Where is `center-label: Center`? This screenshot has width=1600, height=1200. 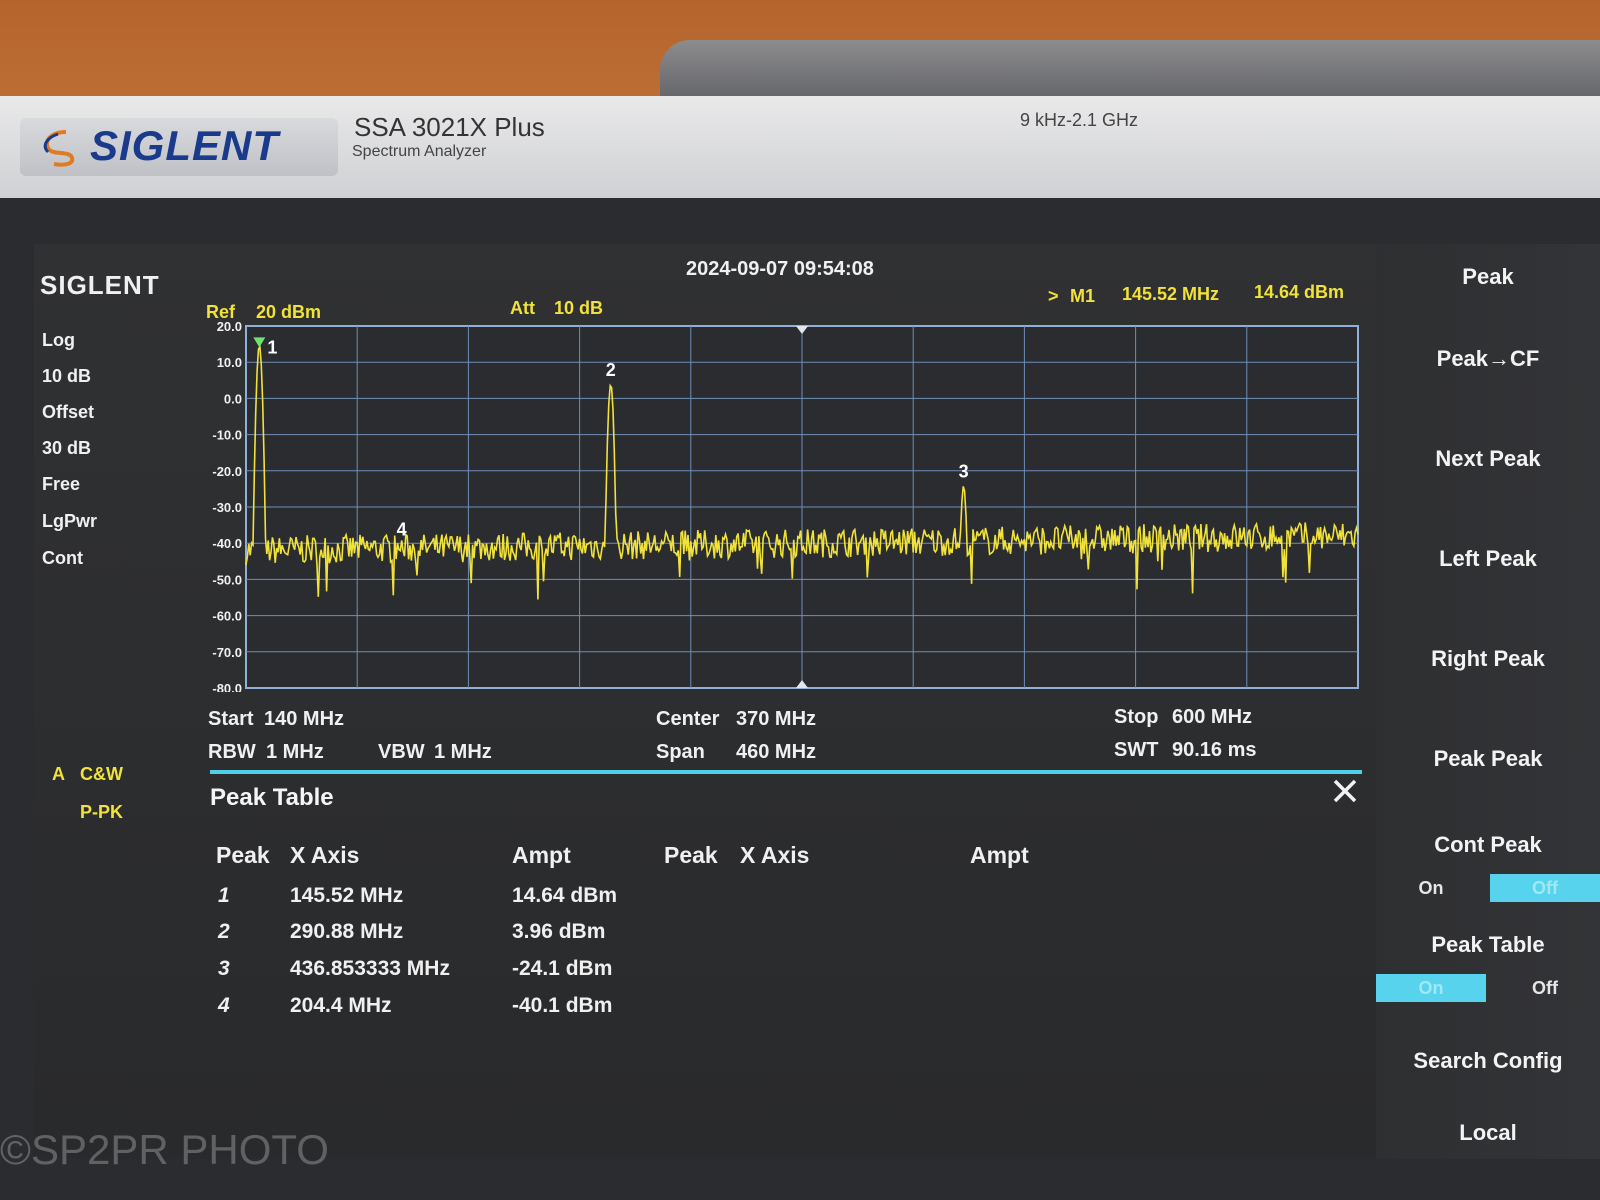
center-label: Center is located at coordinates (688, 719).